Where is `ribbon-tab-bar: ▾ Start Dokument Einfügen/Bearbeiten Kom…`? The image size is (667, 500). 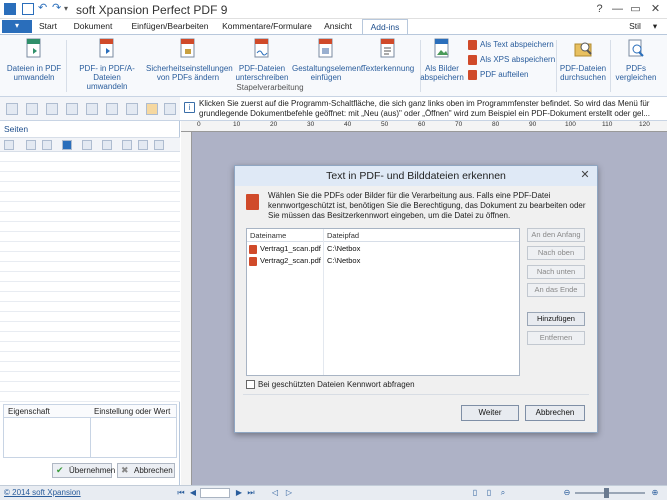
ribbon-tab-bar: ▾ Start Dokument Einfügen/Bearbeiten Kom… is located at coordinates (333, 26).